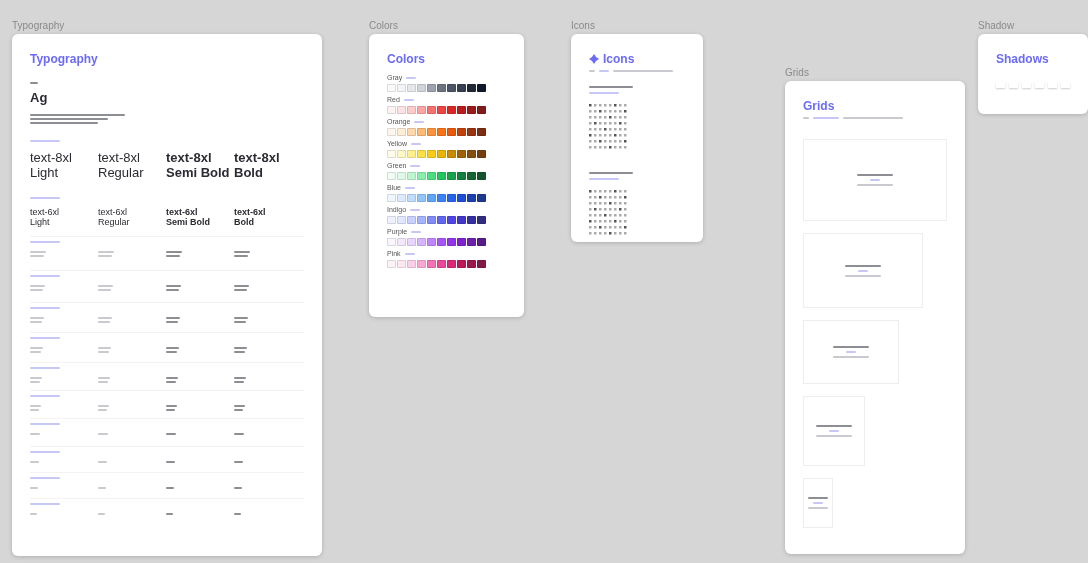  Describe the element at coordinates (637, 27) in the screenshot. I see `frame-label: Icons` at that location.